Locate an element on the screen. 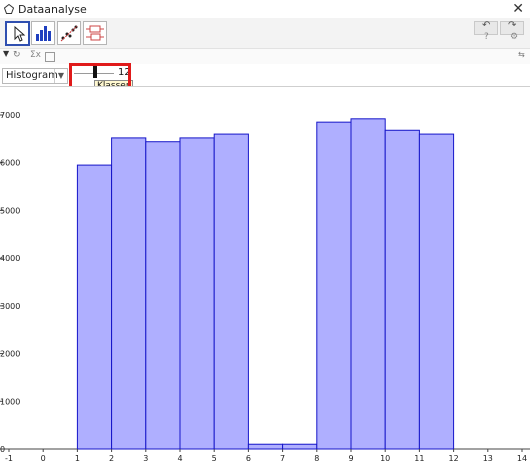 This screenshot has width=530, height=468. undo-icon: ↶ is located at coordinates (486, 25).